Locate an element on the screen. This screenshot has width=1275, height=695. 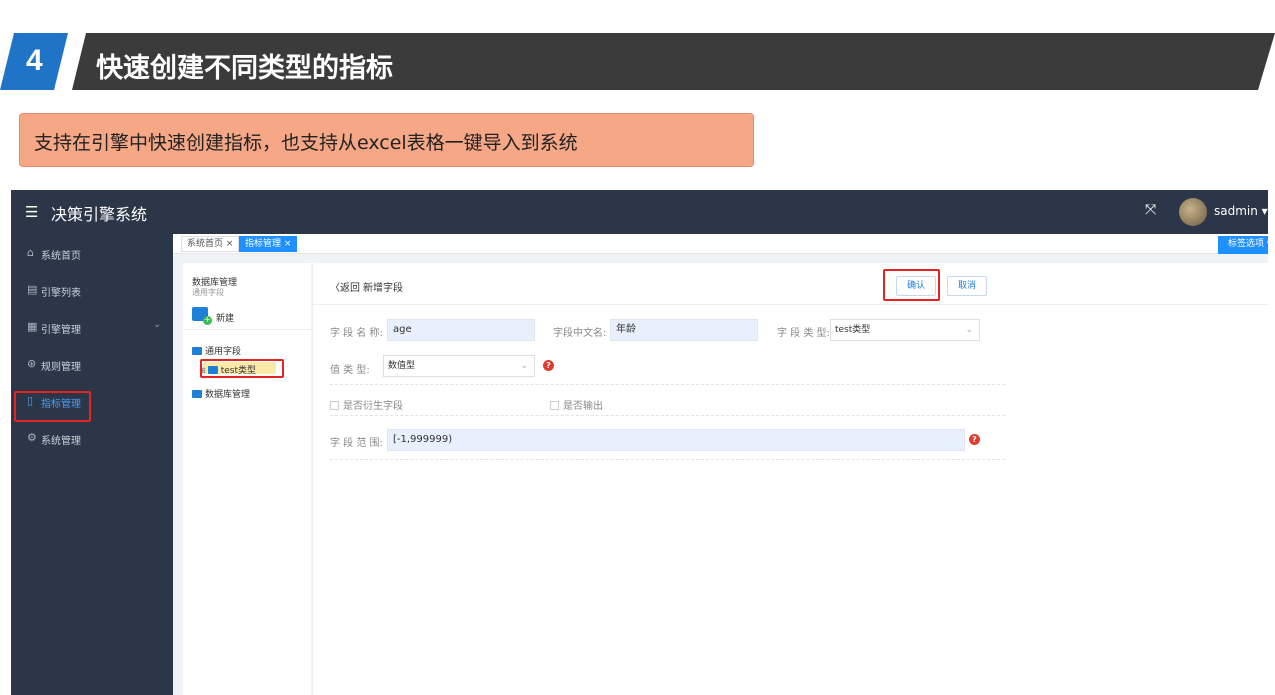
tree-node-database: 数据库管理 is located at coordinates (221, 393).